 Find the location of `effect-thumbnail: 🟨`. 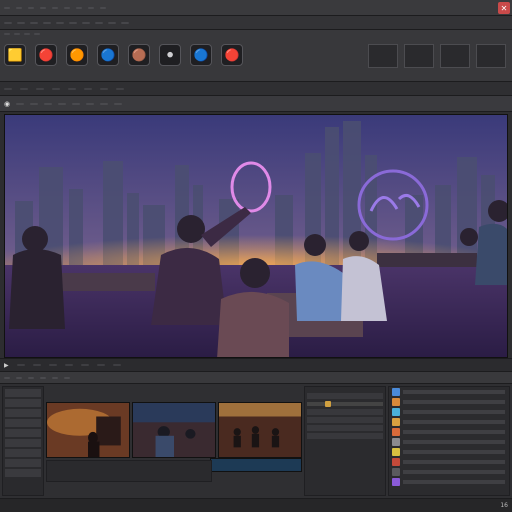

effect-thumbnail: 🟨 is located at coordinates (15, 55).